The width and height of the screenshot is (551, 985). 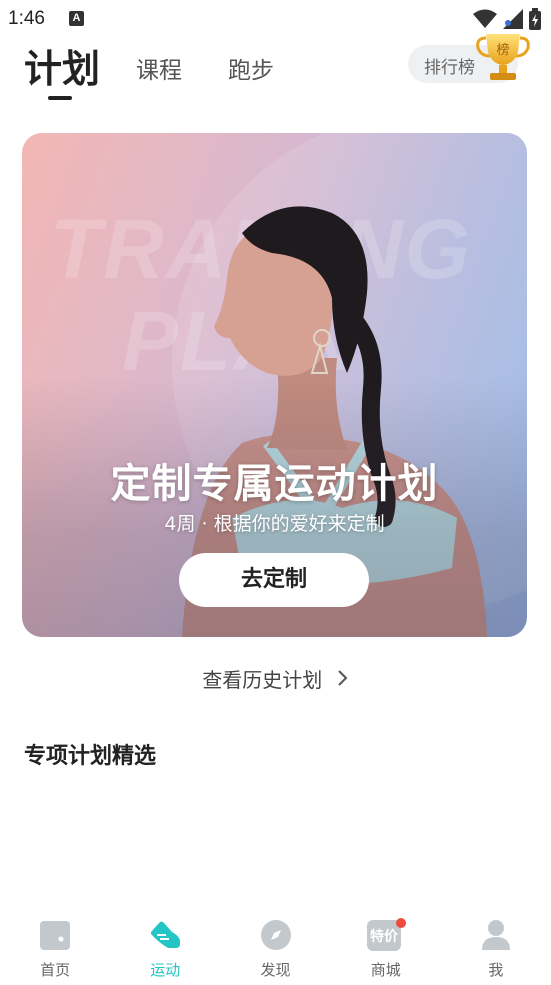 I want to click on wifi-icon, so click(x=485, y=18).